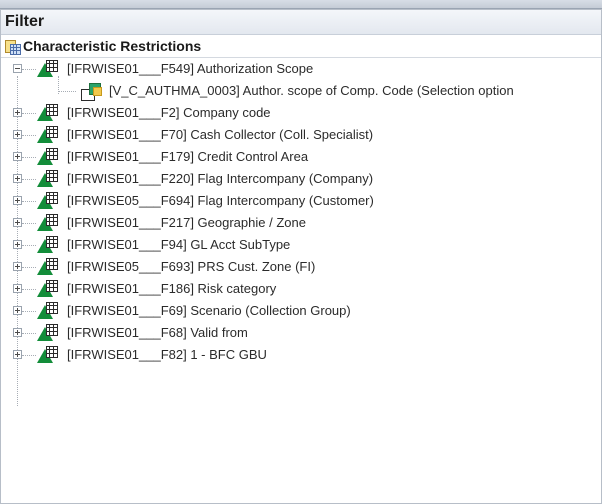 This screenshot has width=602, height=504. Describe the element at coordinates (301, 333) in the screenshot. I see `tree-row: [IFRWISE01___F68] Valid from` at that location.